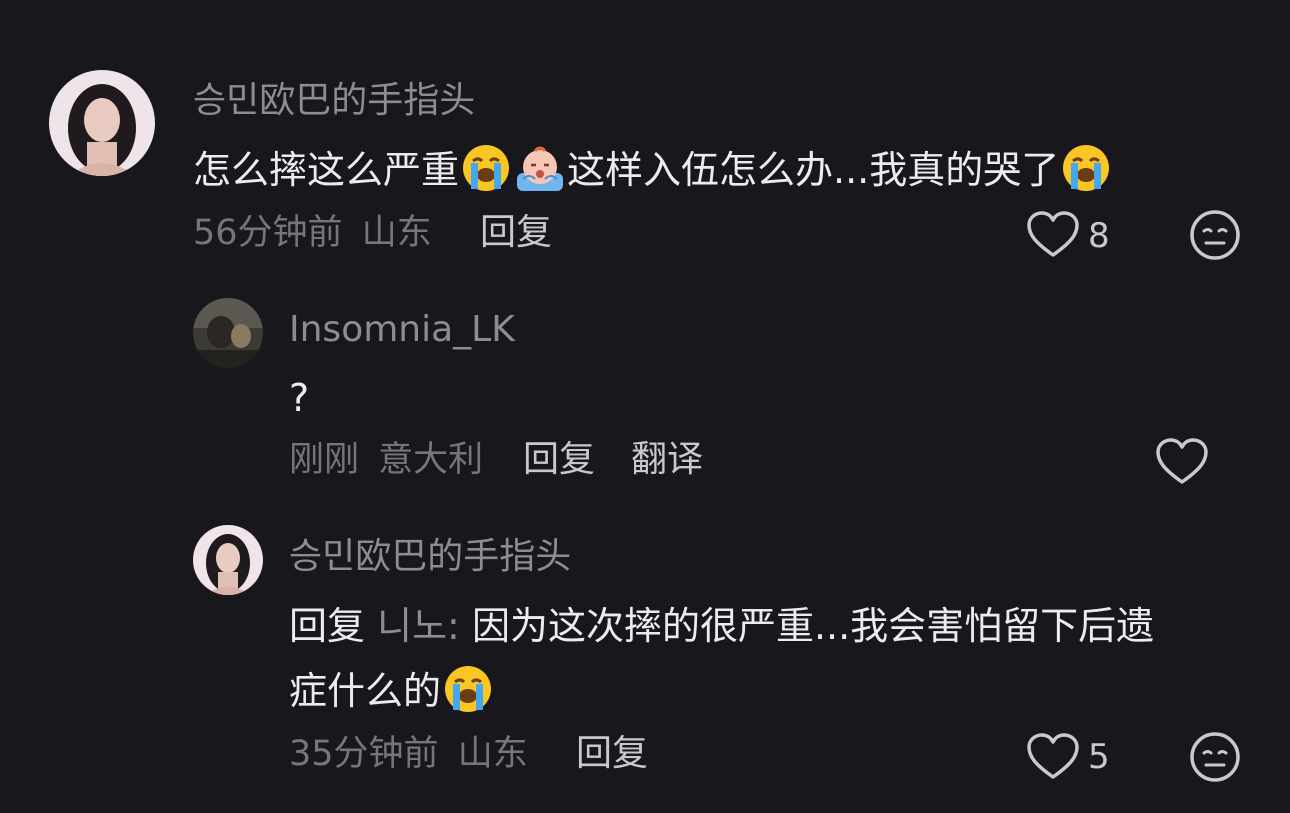 The image size is (1290, 813). What do you see at coordinates (431, 460) in the screenshot?
I see `comment-location: 意大利` at bounding box center [431, 460].